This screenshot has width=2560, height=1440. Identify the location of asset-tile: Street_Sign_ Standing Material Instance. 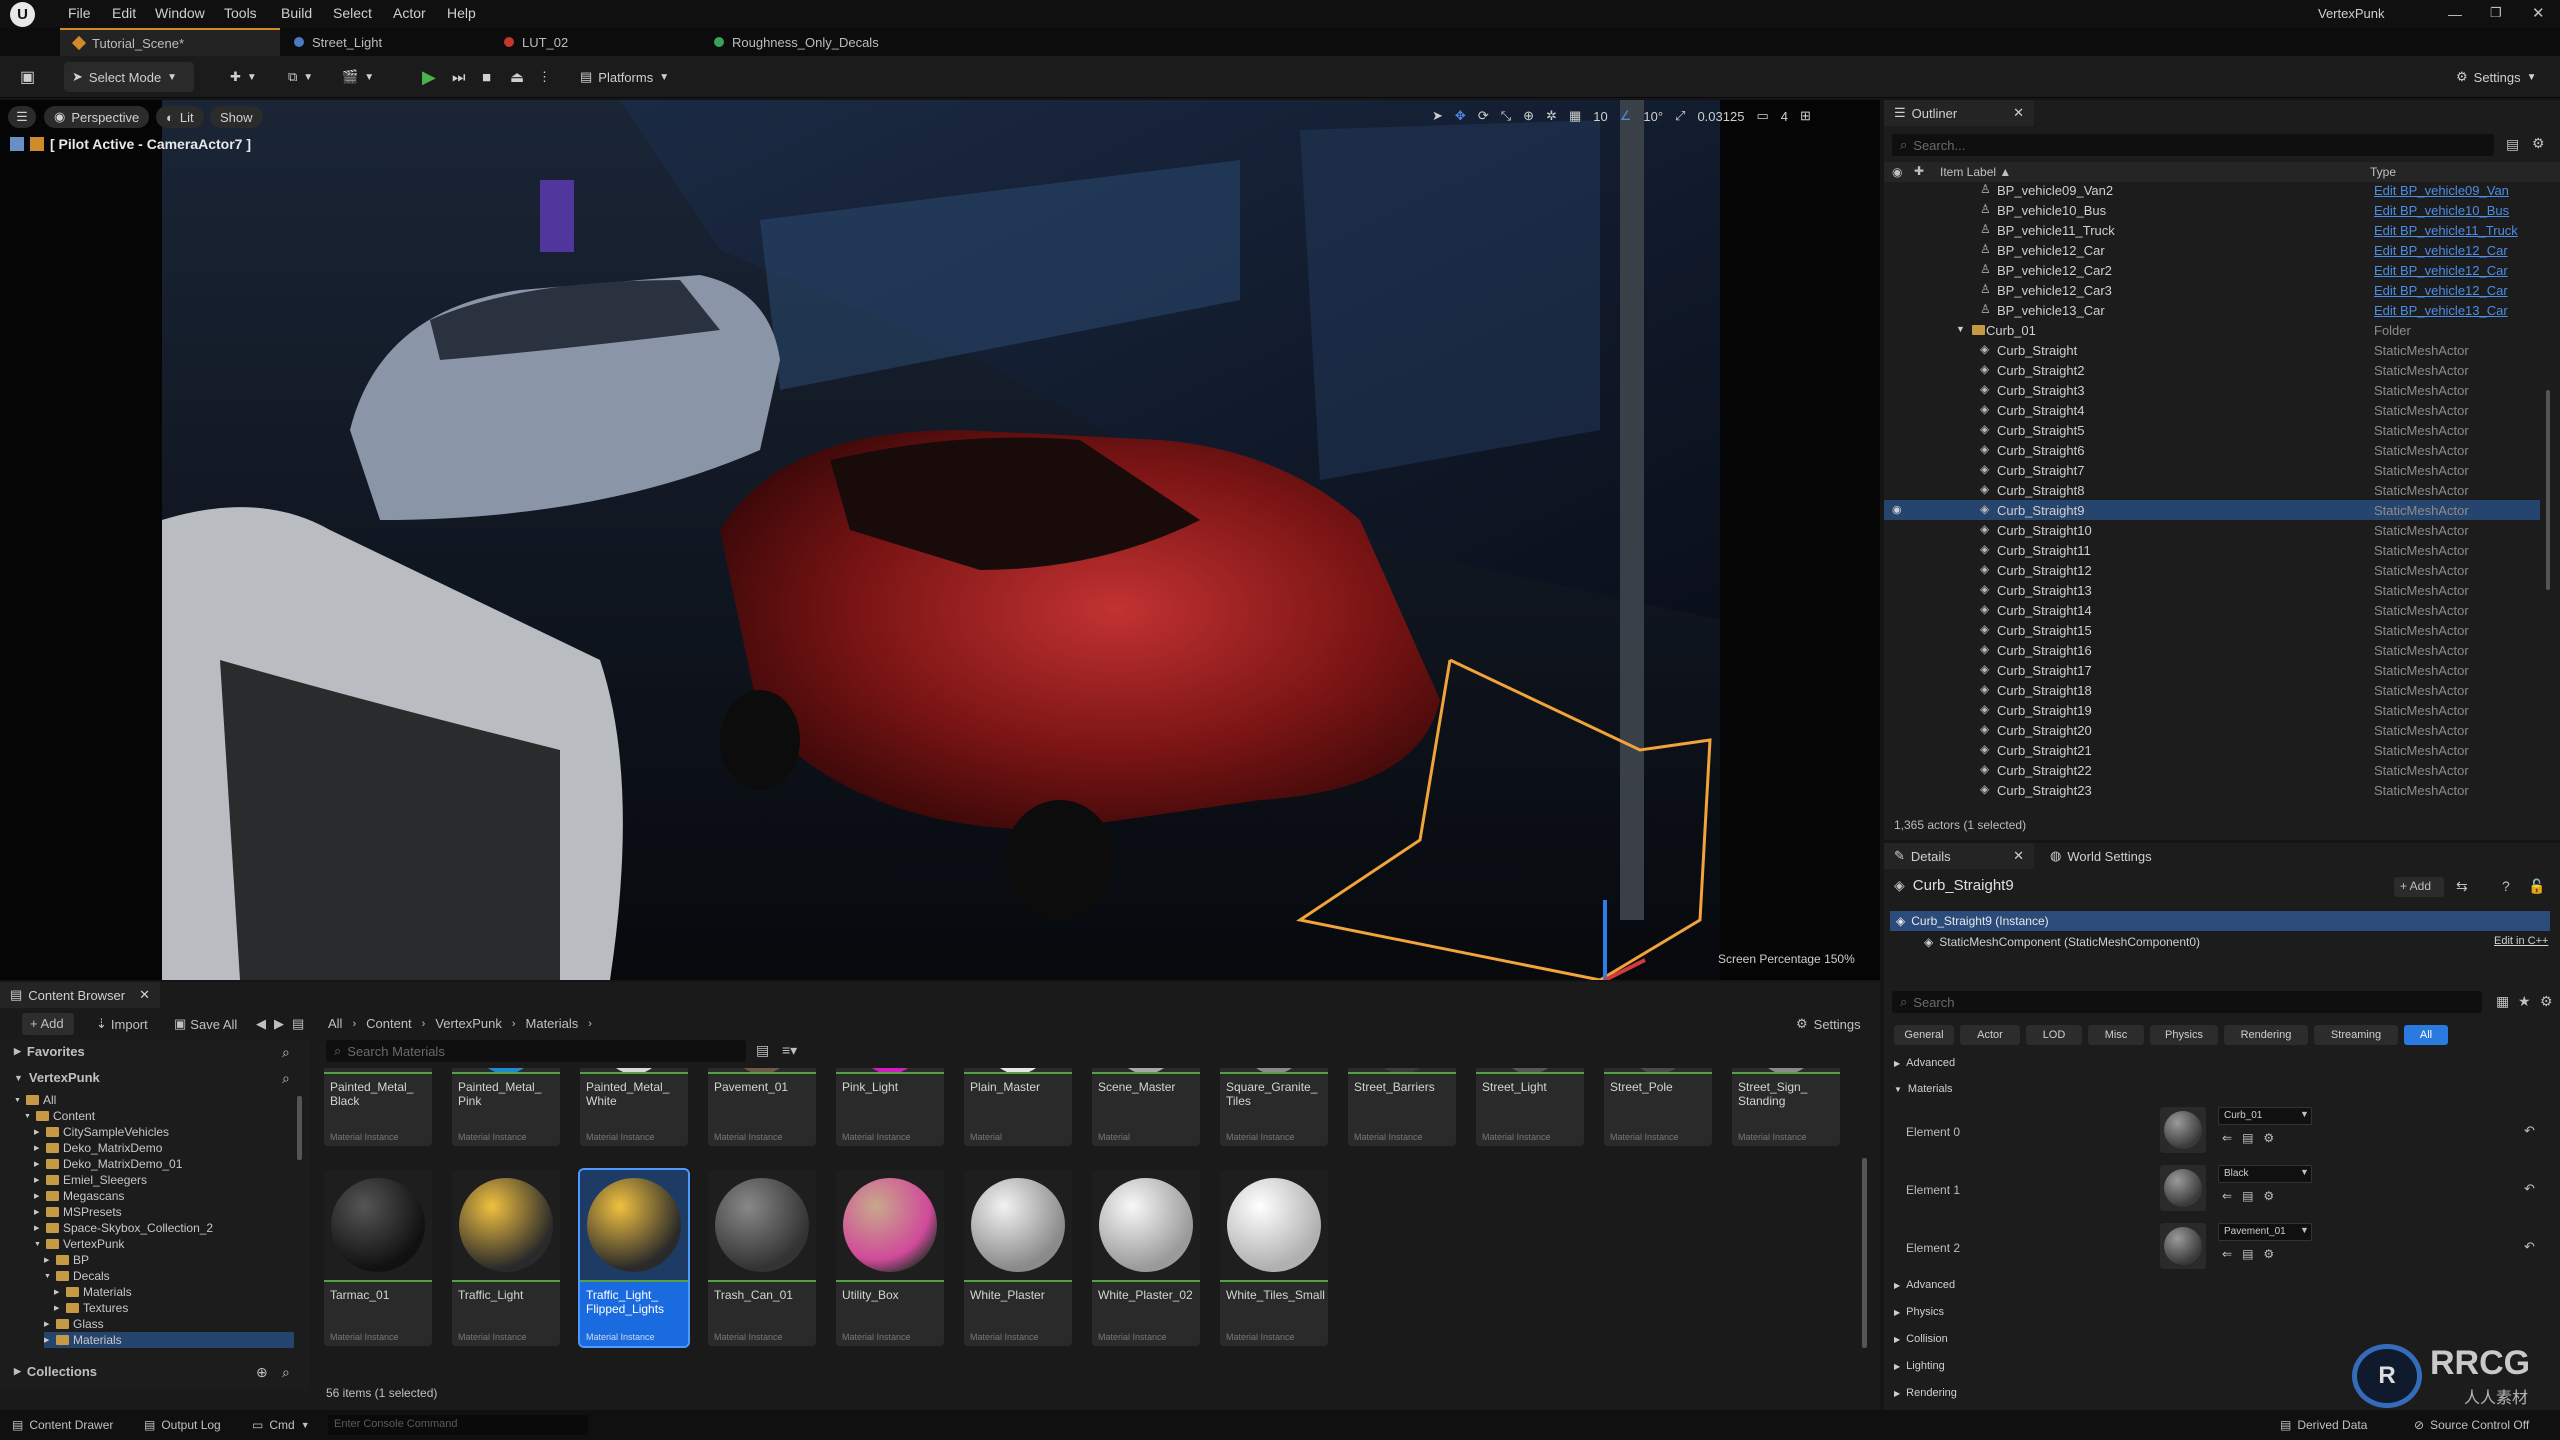
(1786, 1107).